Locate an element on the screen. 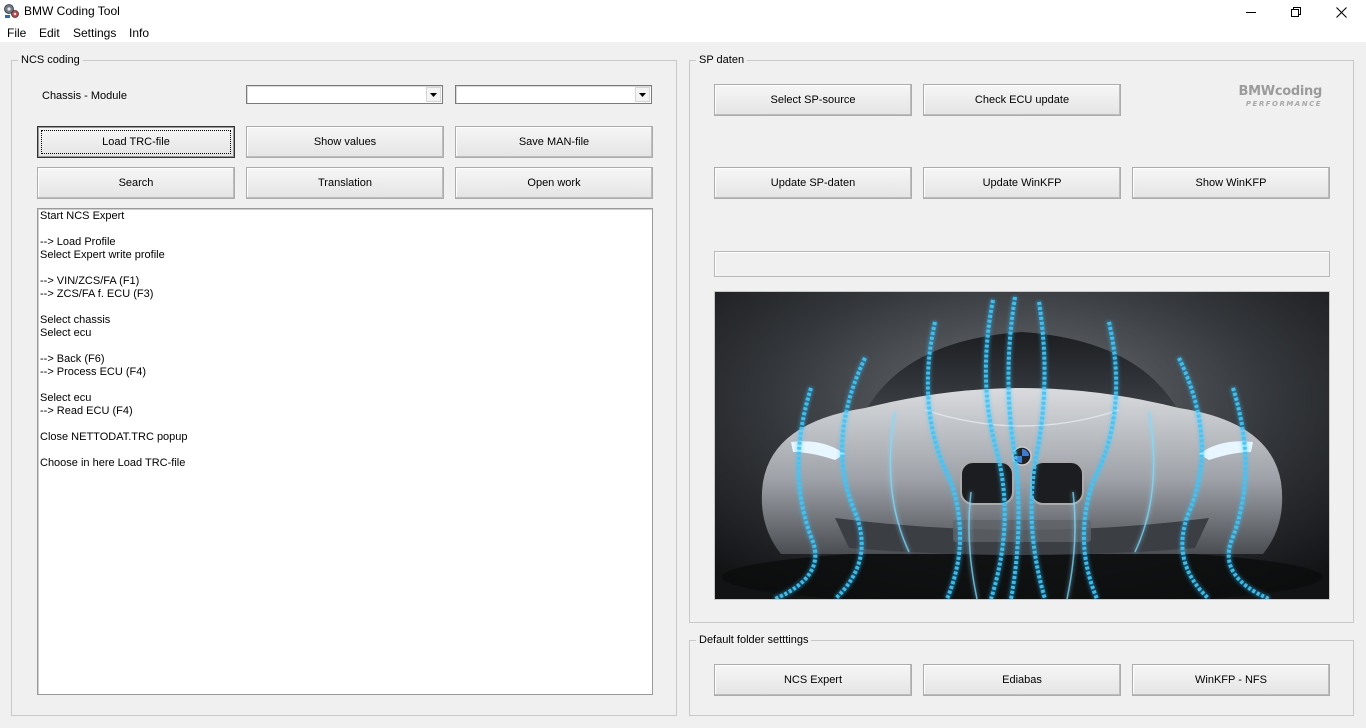  bmwcoding-logo: BMWcoding PERFORMANCE is located at coordinates (1266, 96).